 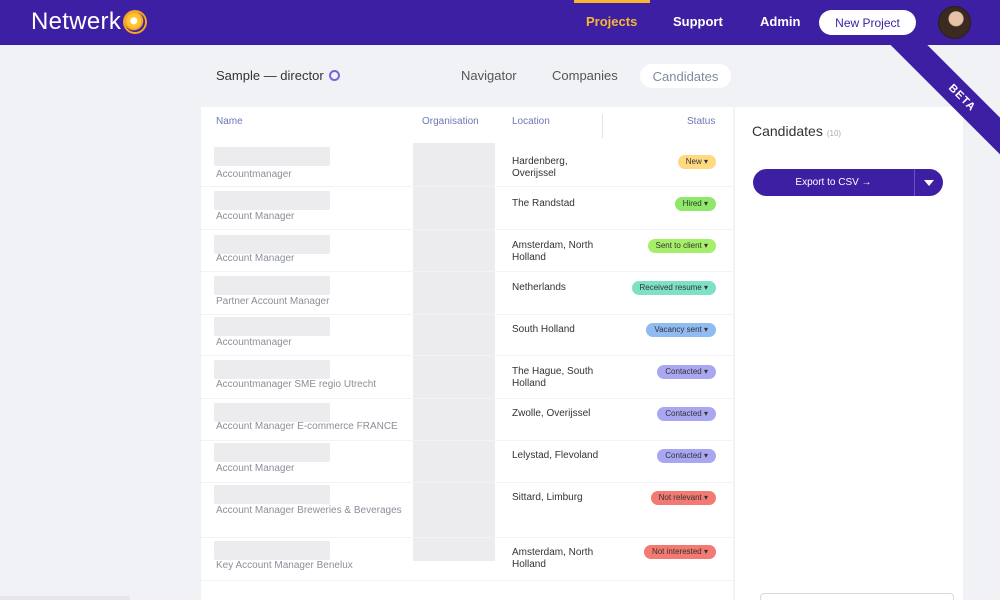 What do you see at coordinates (611, 21) in the screenshot?
I see `nav-projects: Projects` at bounding box center [611, 21].